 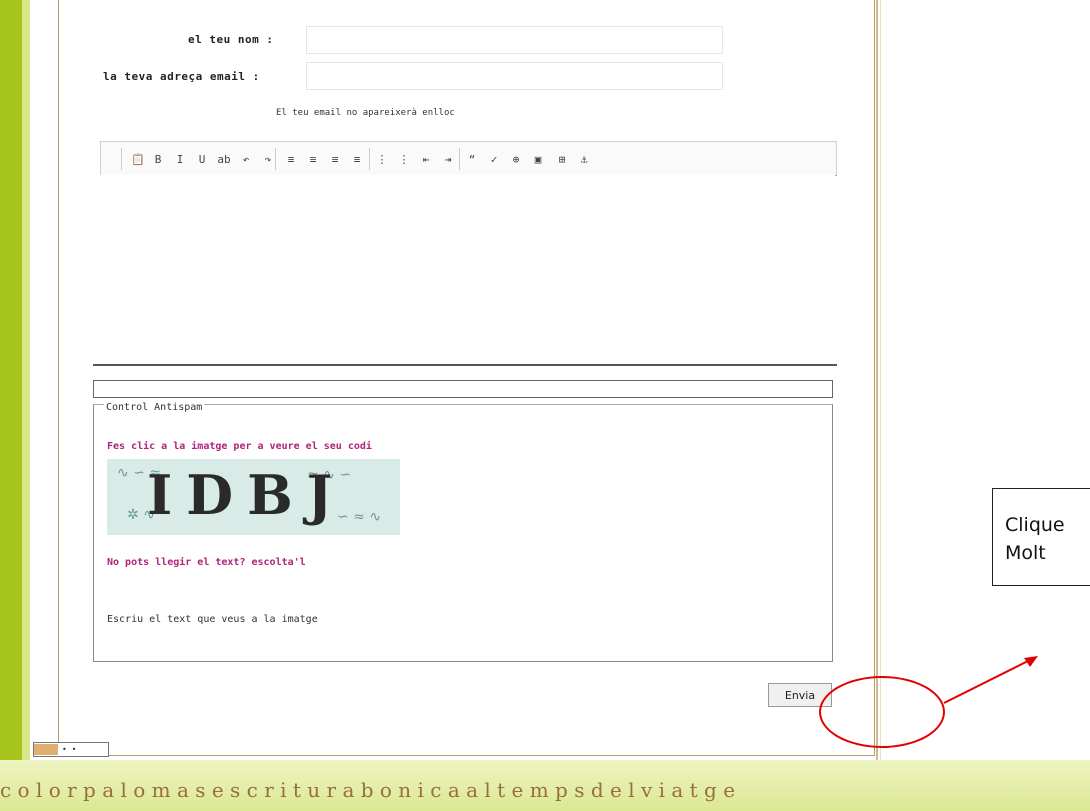 What do you see at coordinates (877, 380) in the screenshot?
I see `right-border-line` at bounding box center [877, 380].